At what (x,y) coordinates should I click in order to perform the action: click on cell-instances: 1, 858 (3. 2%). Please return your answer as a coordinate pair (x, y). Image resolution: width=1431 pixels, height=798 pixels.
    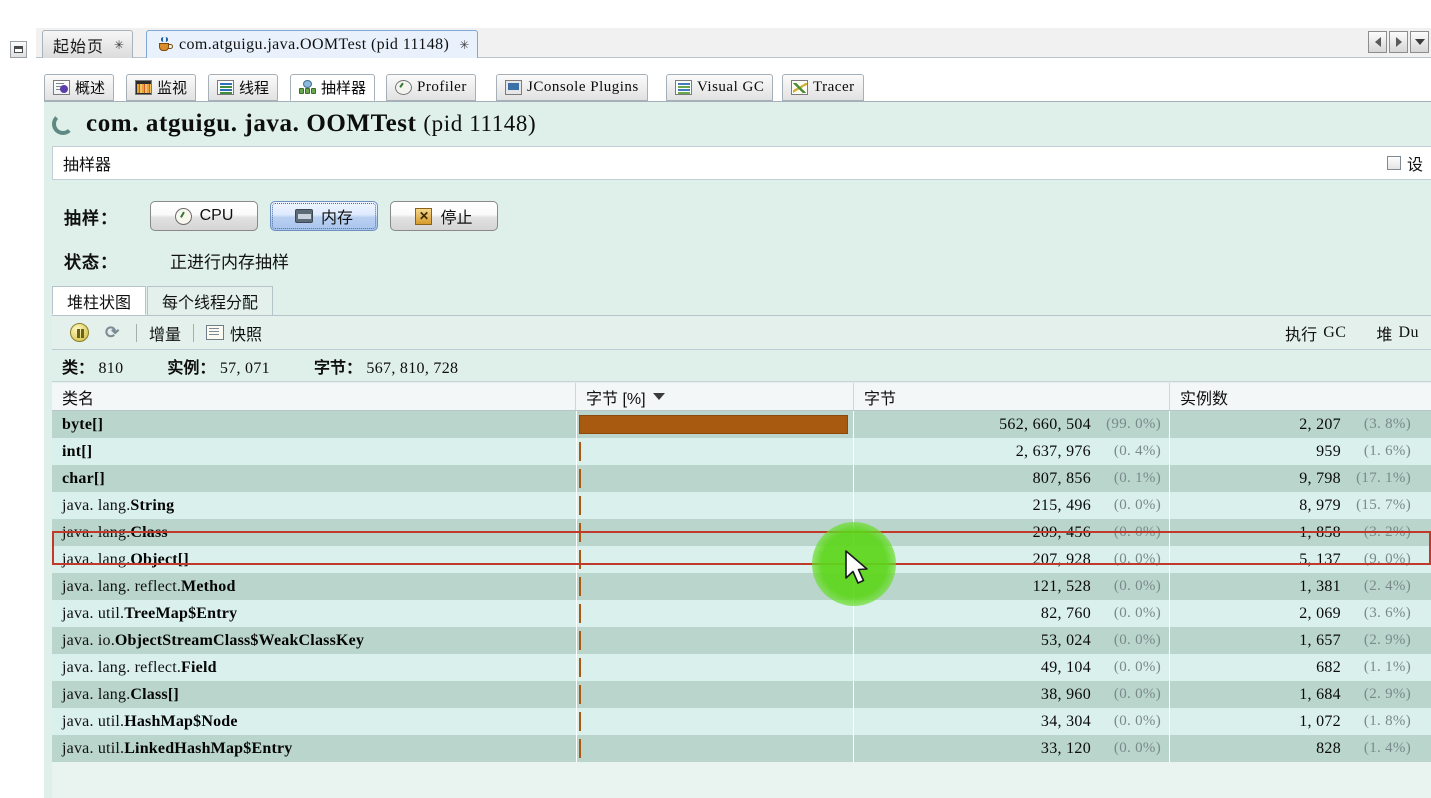
    Looking at the image, I should click on (1300, 532).